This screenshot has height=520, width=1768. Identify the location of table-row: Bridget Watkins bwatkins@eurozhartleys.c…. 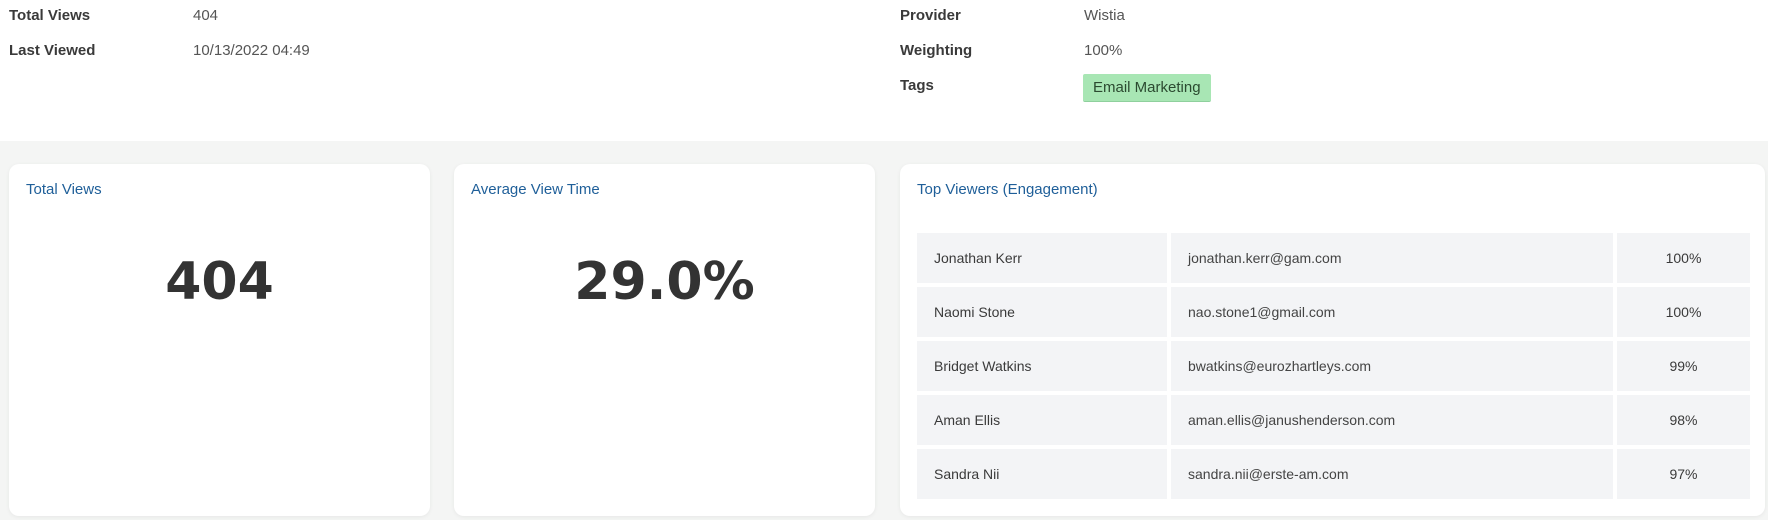
(1333, 366).